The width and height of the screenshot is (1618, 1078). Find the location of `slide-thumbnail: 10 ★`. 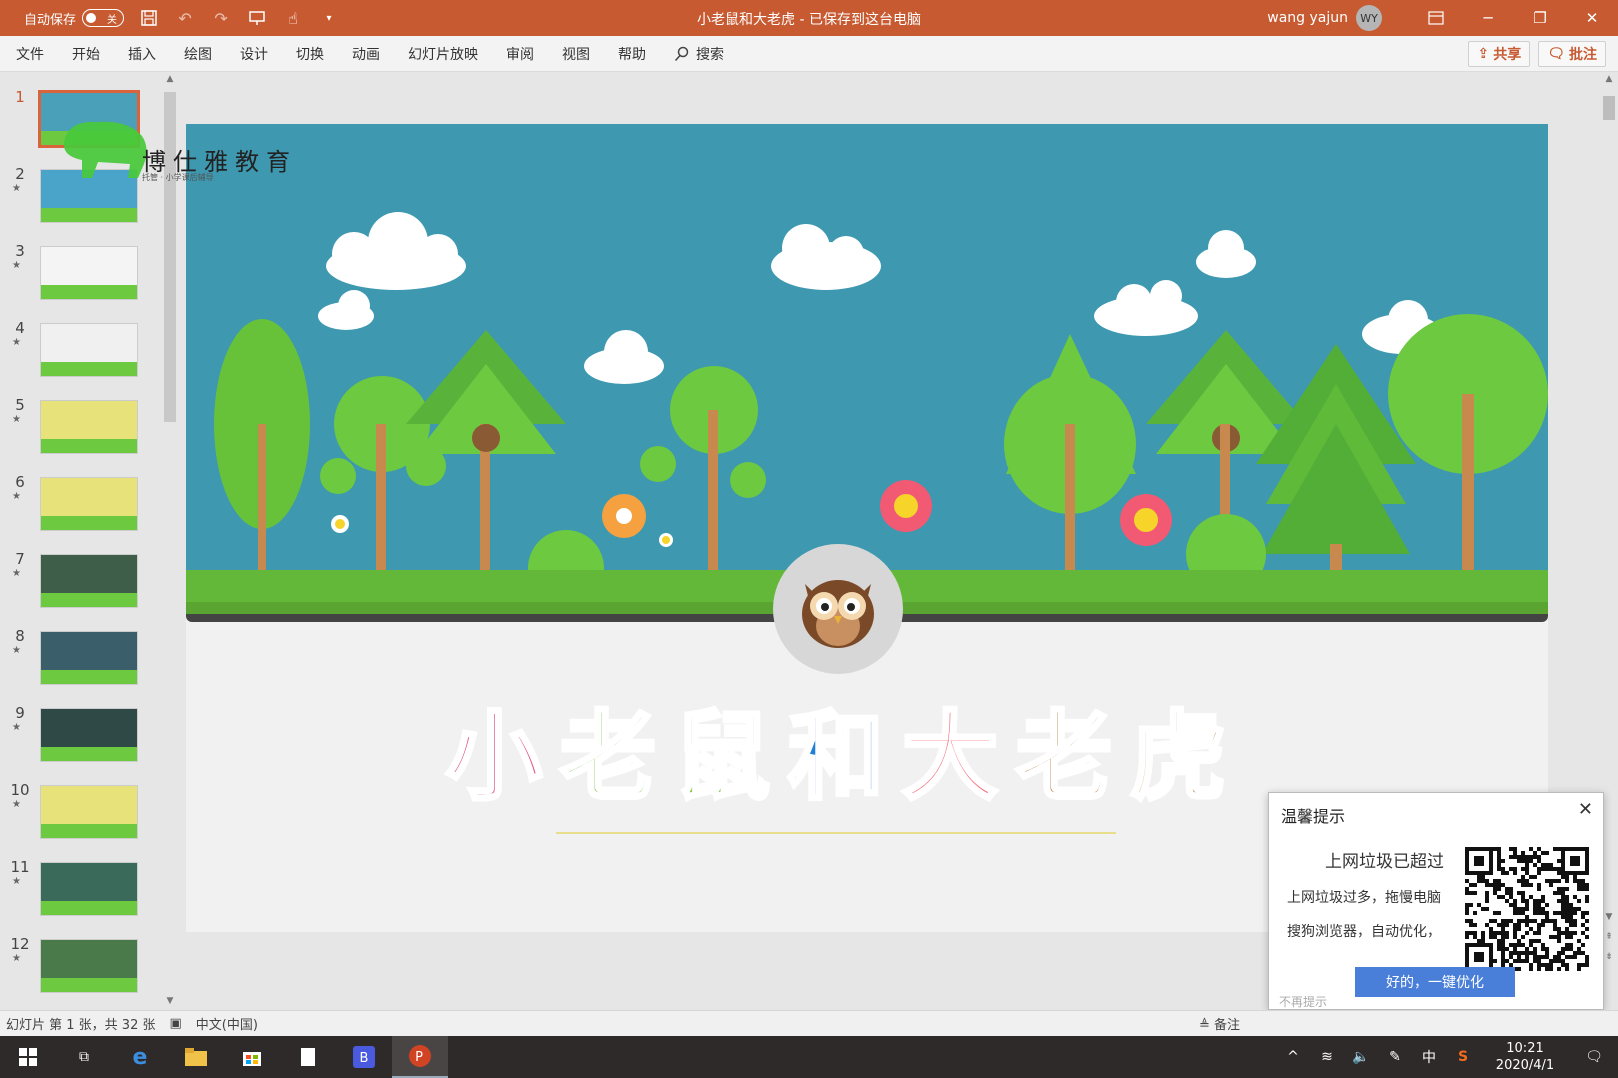

slide-thumbnail: 10 ★ is located at coordinates (80, 813).